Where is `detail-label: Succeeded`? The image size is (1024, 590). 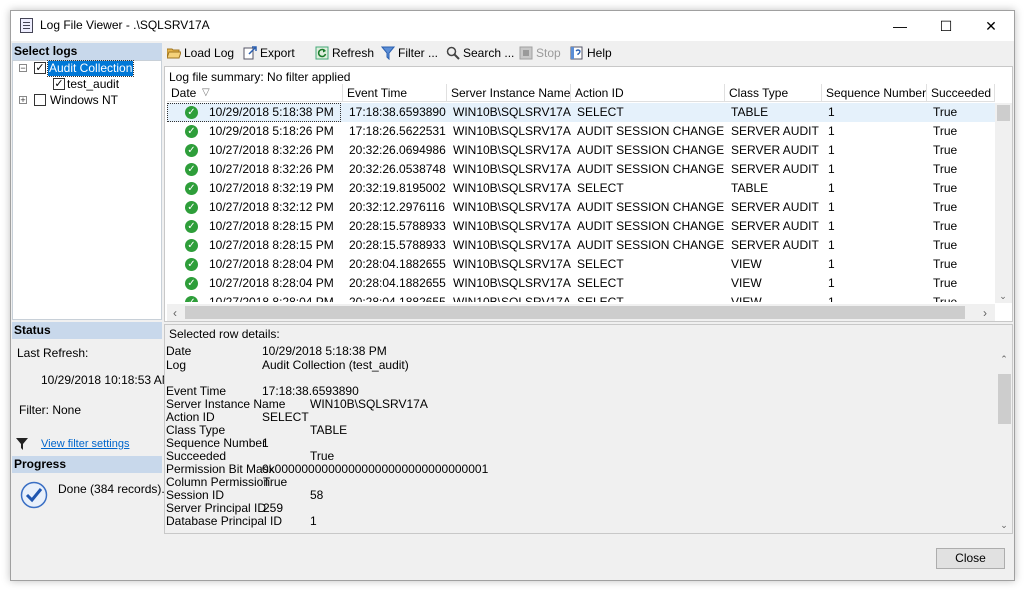
detail-label: Succeeded is located at coordinates (196, 456).